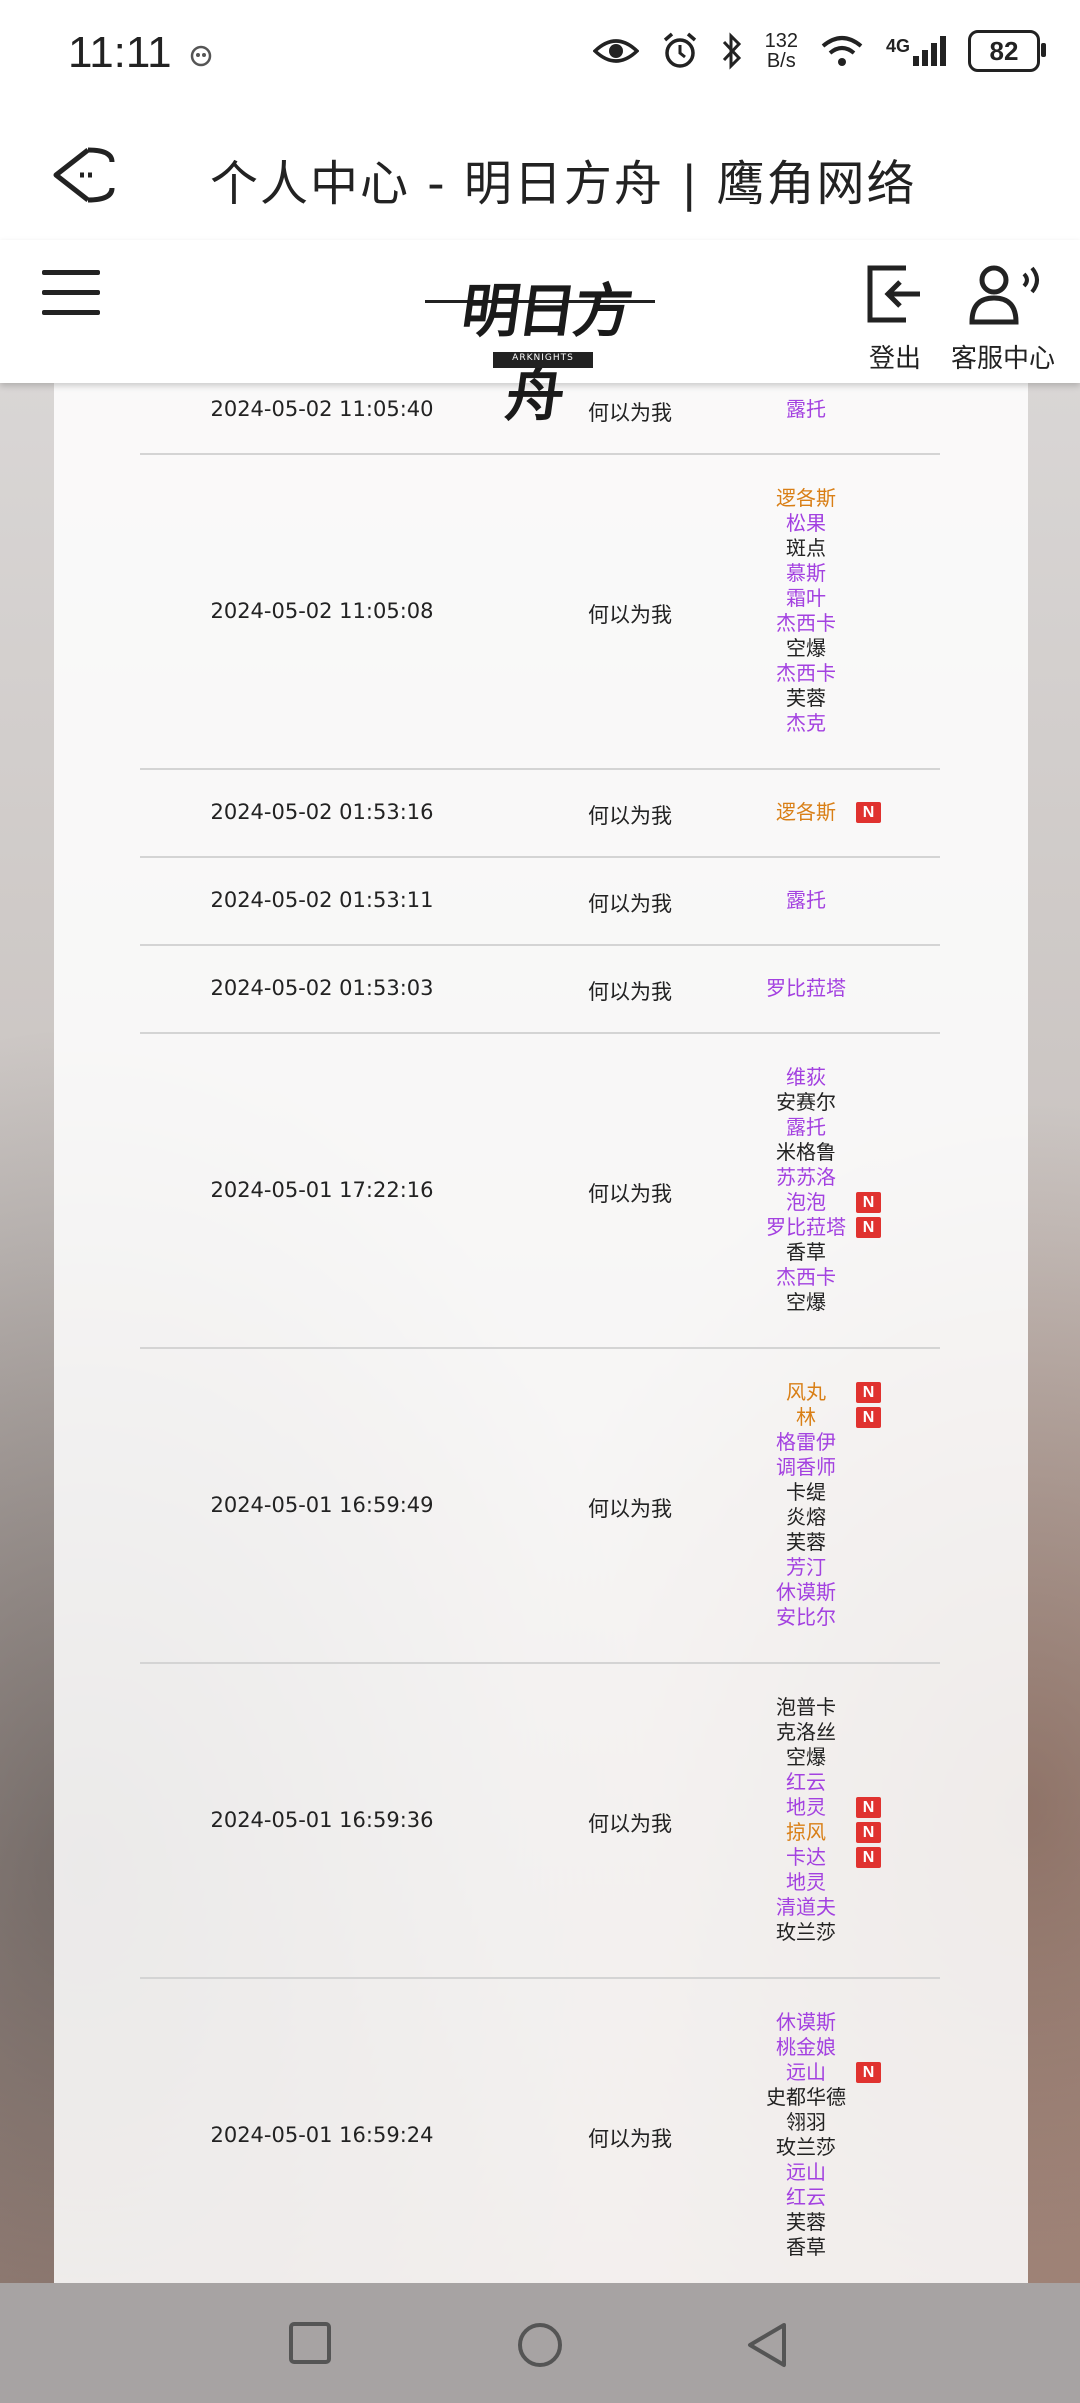 This screenshot has height=2403, width=1080. Describe the element at coordinates (806, 1102) in the screenshot. I see `operator-name: 安赛尔` at that location.